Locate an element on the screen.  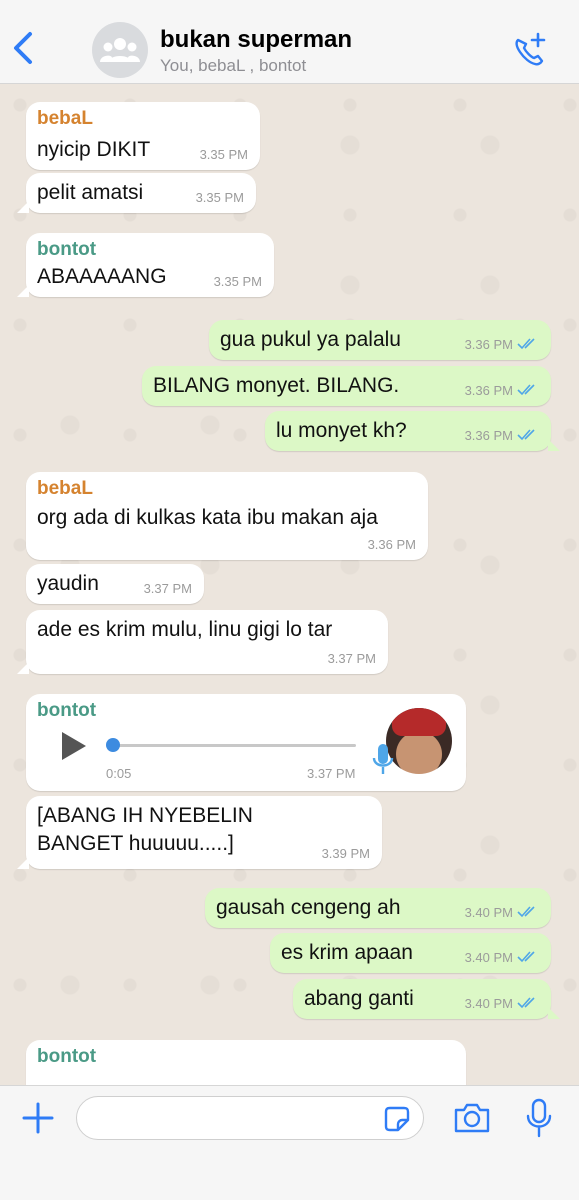
message-text: yaudin is located at coordinates (68, 583).